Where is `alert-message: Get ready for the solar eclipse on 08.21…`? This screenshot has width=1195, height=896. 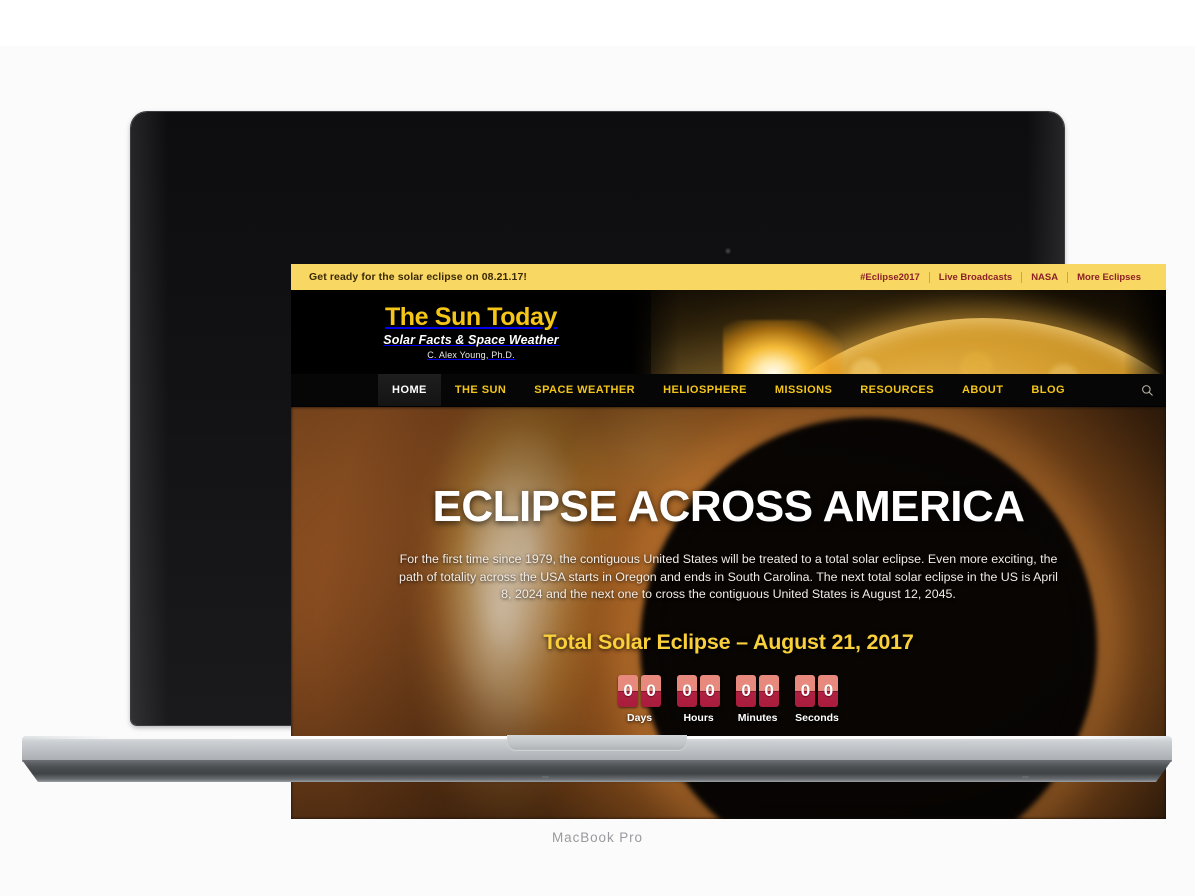
alert-message: Get ready for the solar eclipse on 08.21… is located at coordinates (418, 277).